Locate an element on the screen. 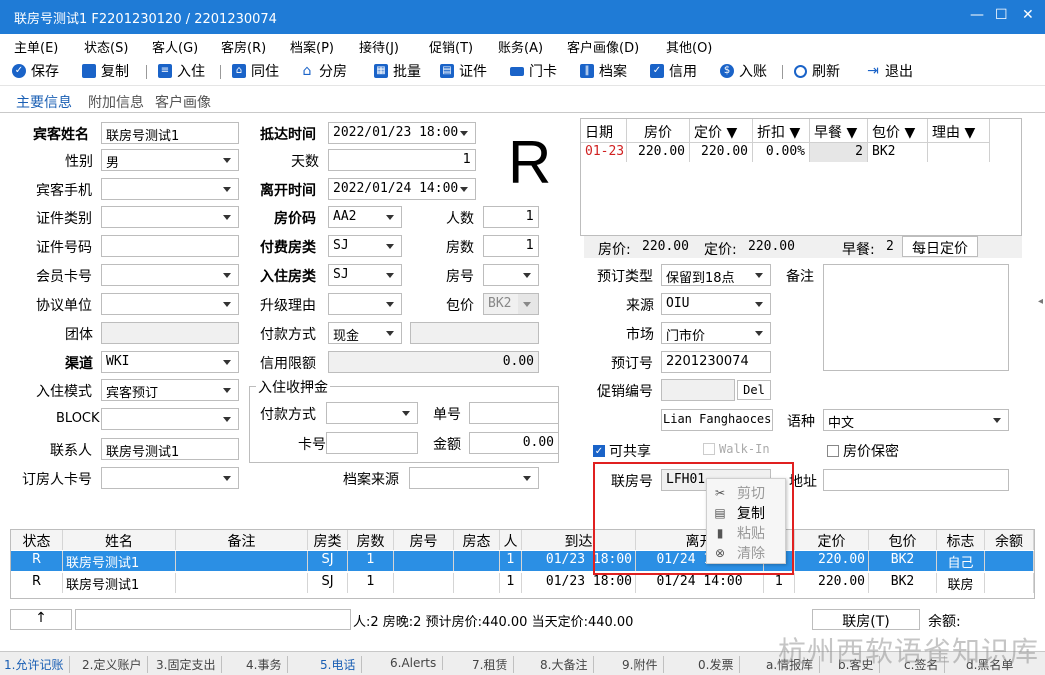  menu-profile: 档案(P) is located at coordinates (312, 46).